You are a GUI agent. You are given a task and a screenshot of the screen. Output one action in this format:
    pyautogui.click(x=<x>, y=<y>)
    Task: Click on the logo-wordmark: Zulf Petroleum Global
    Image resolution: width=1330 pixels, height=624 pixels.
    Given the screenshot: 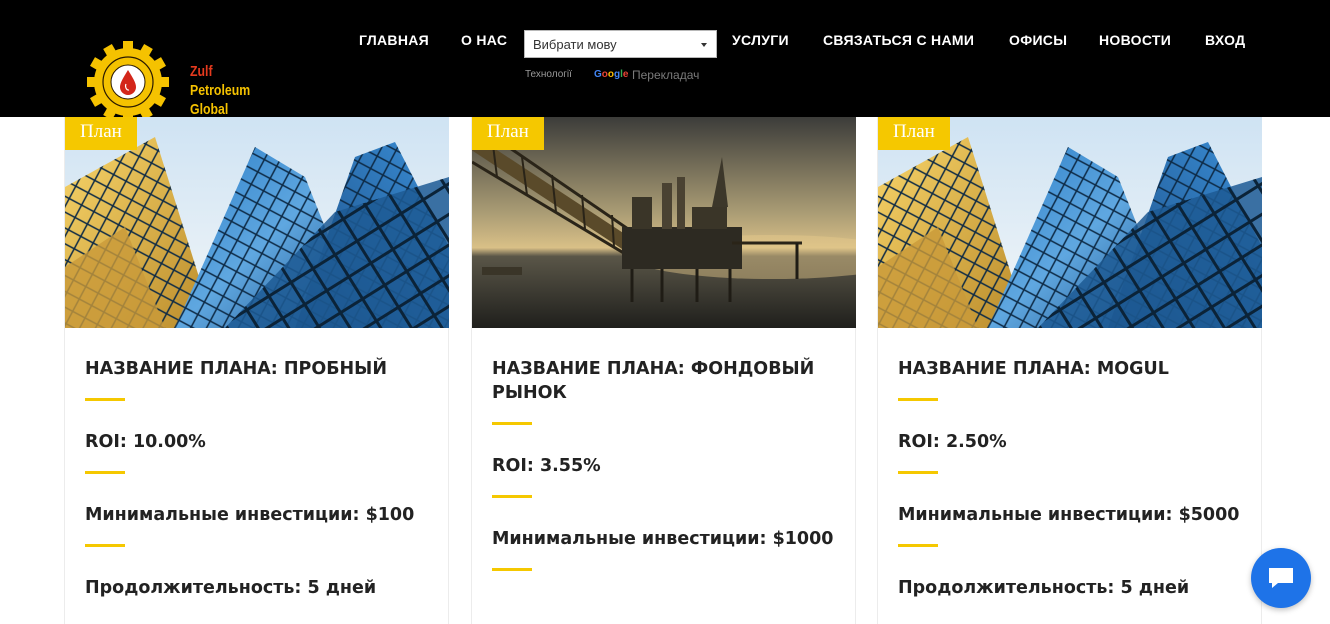 What is the action you would take?
    pyautogui.click(x=225, y=90)
    